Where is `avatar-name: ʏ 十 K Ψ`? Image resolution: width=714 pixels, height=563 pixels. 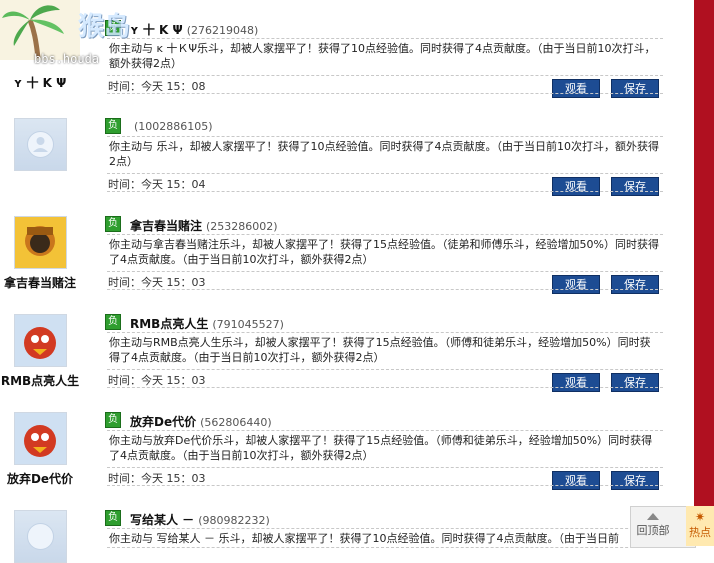
avatar-name: ʏ 十 K Ψ is located at coordinates (40, 82).